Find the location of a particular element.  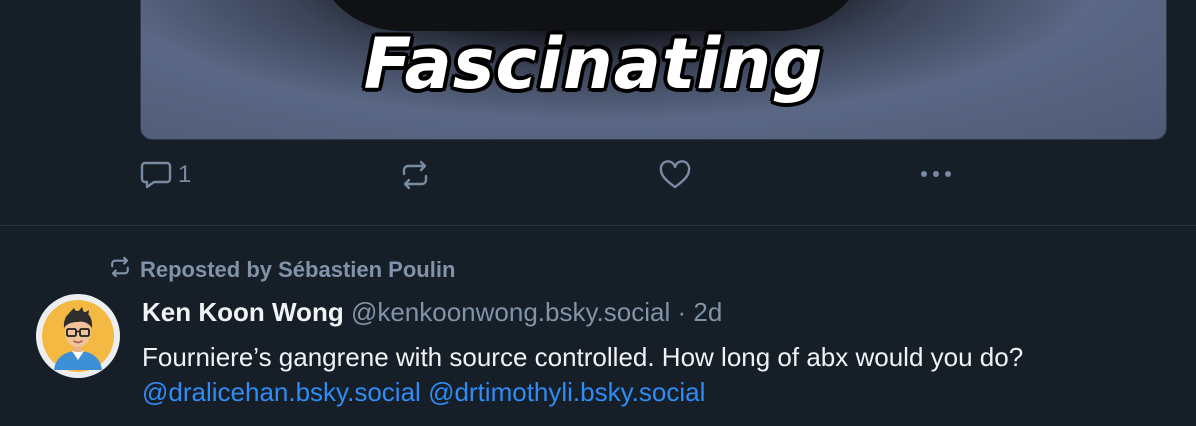

like-button is located at coordinates (675, 175).